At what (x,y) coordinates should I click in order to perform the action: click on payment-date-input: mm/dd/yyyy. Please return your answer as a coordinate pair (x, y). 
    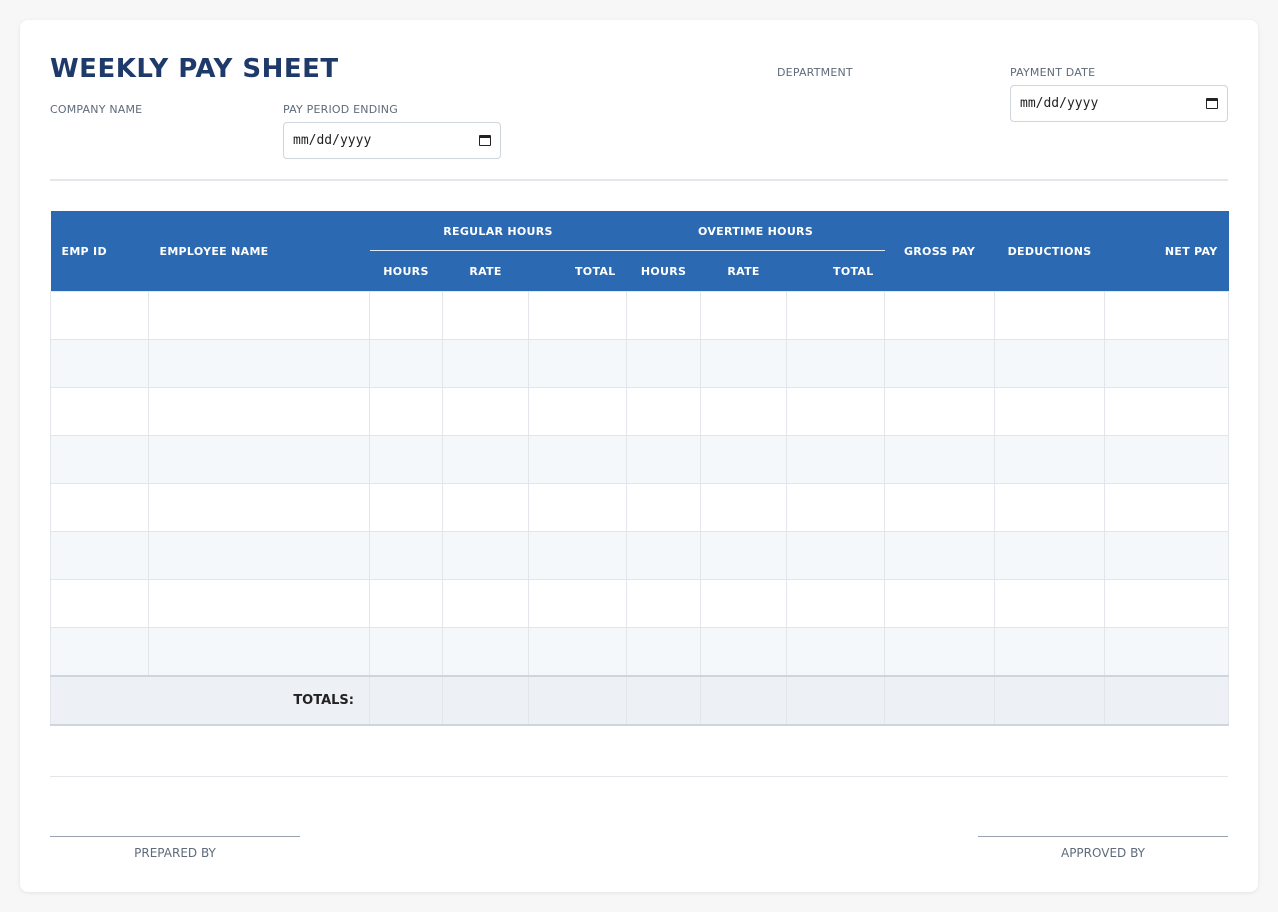
    Looking at the image, I should click on (1119, 103).